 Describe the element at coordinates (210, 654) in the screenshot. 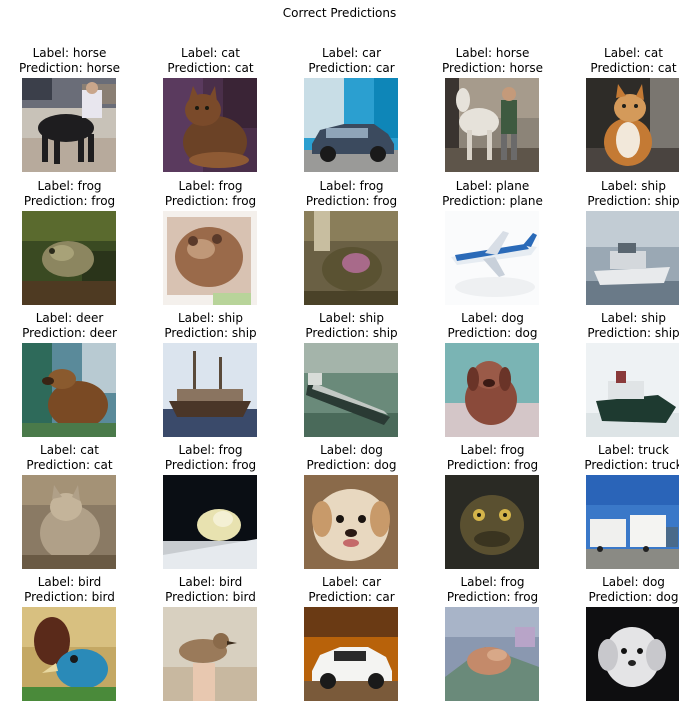

I see `bird-image` at that location.